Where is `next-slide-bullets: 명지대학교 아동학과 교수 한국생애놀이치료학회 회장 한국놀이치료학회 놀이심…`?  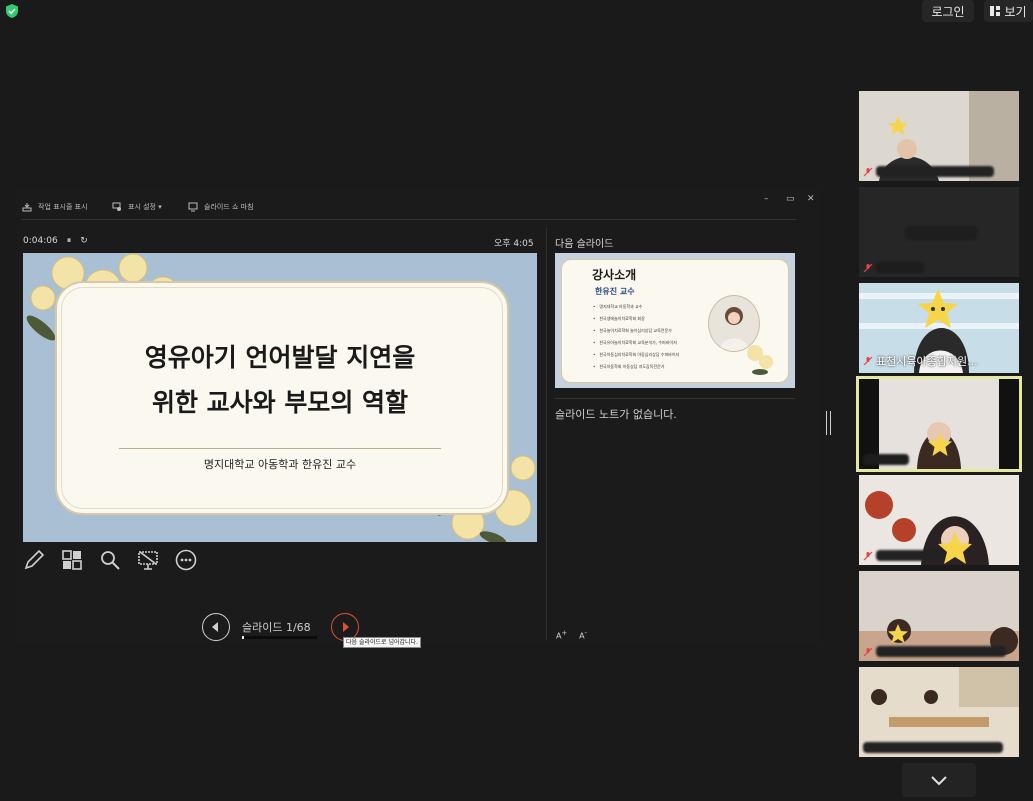 next-slide-bullets: 명지대학교 아동학과 교수 한국생애놀이치료학회 회장 한국놀이치료학회 놀이심… is located at coordinates (636, 337).